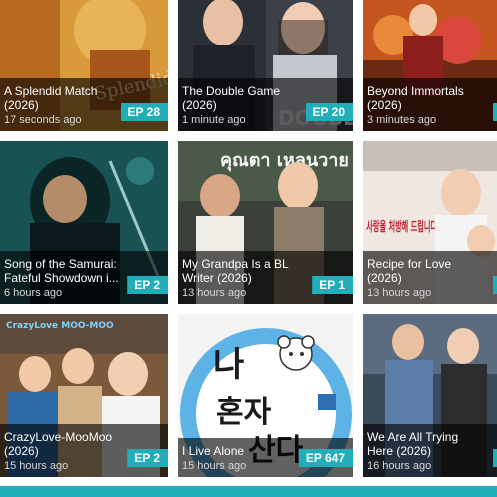 This screenshot has height=497, width=497. I want to click on card-info: Recipe for Love (2026) 13 hours ago, so click(430, 277).